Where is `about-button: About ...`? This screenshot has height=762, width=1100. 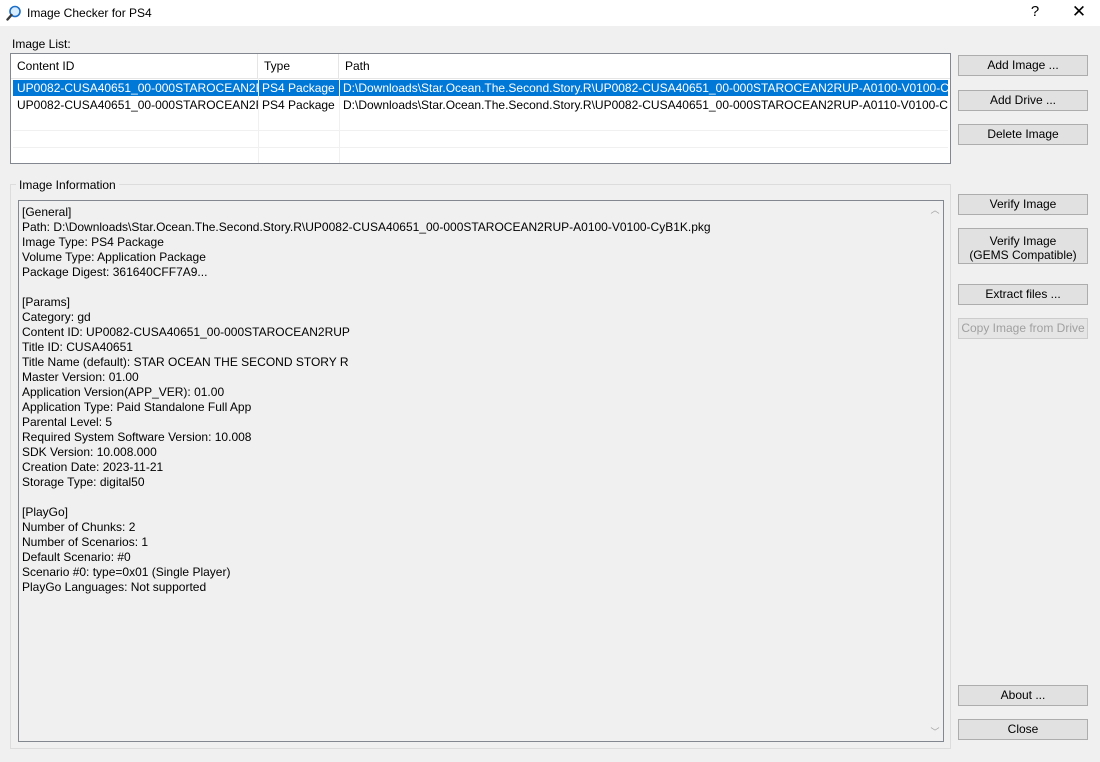 about-button: About ... is located at coordinates (1023, 695).